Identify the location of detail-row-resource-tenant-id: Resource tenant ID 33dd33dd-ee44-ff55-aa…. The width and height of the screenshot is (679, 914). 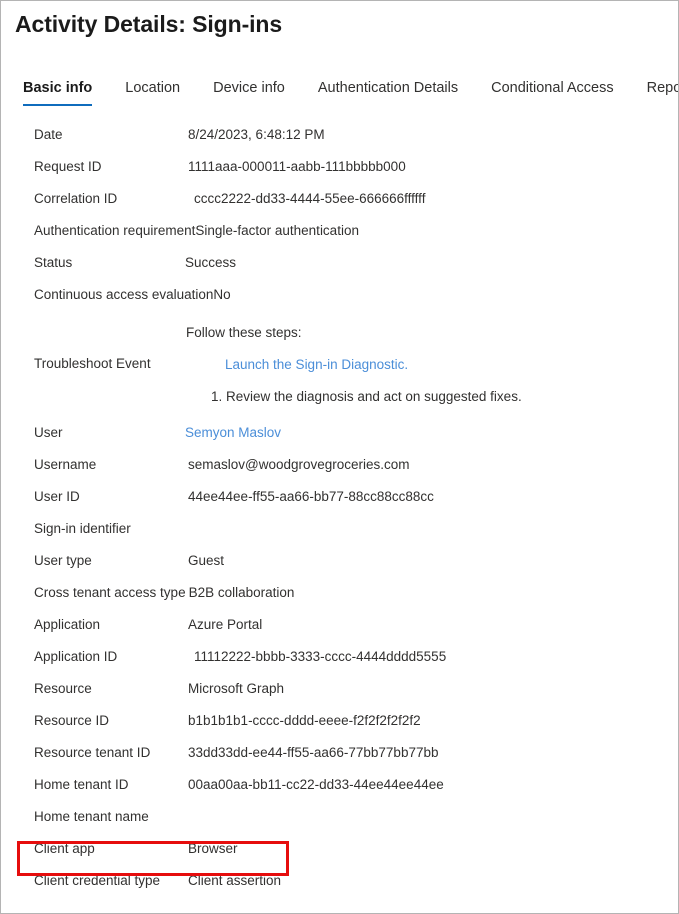
(339, 753).